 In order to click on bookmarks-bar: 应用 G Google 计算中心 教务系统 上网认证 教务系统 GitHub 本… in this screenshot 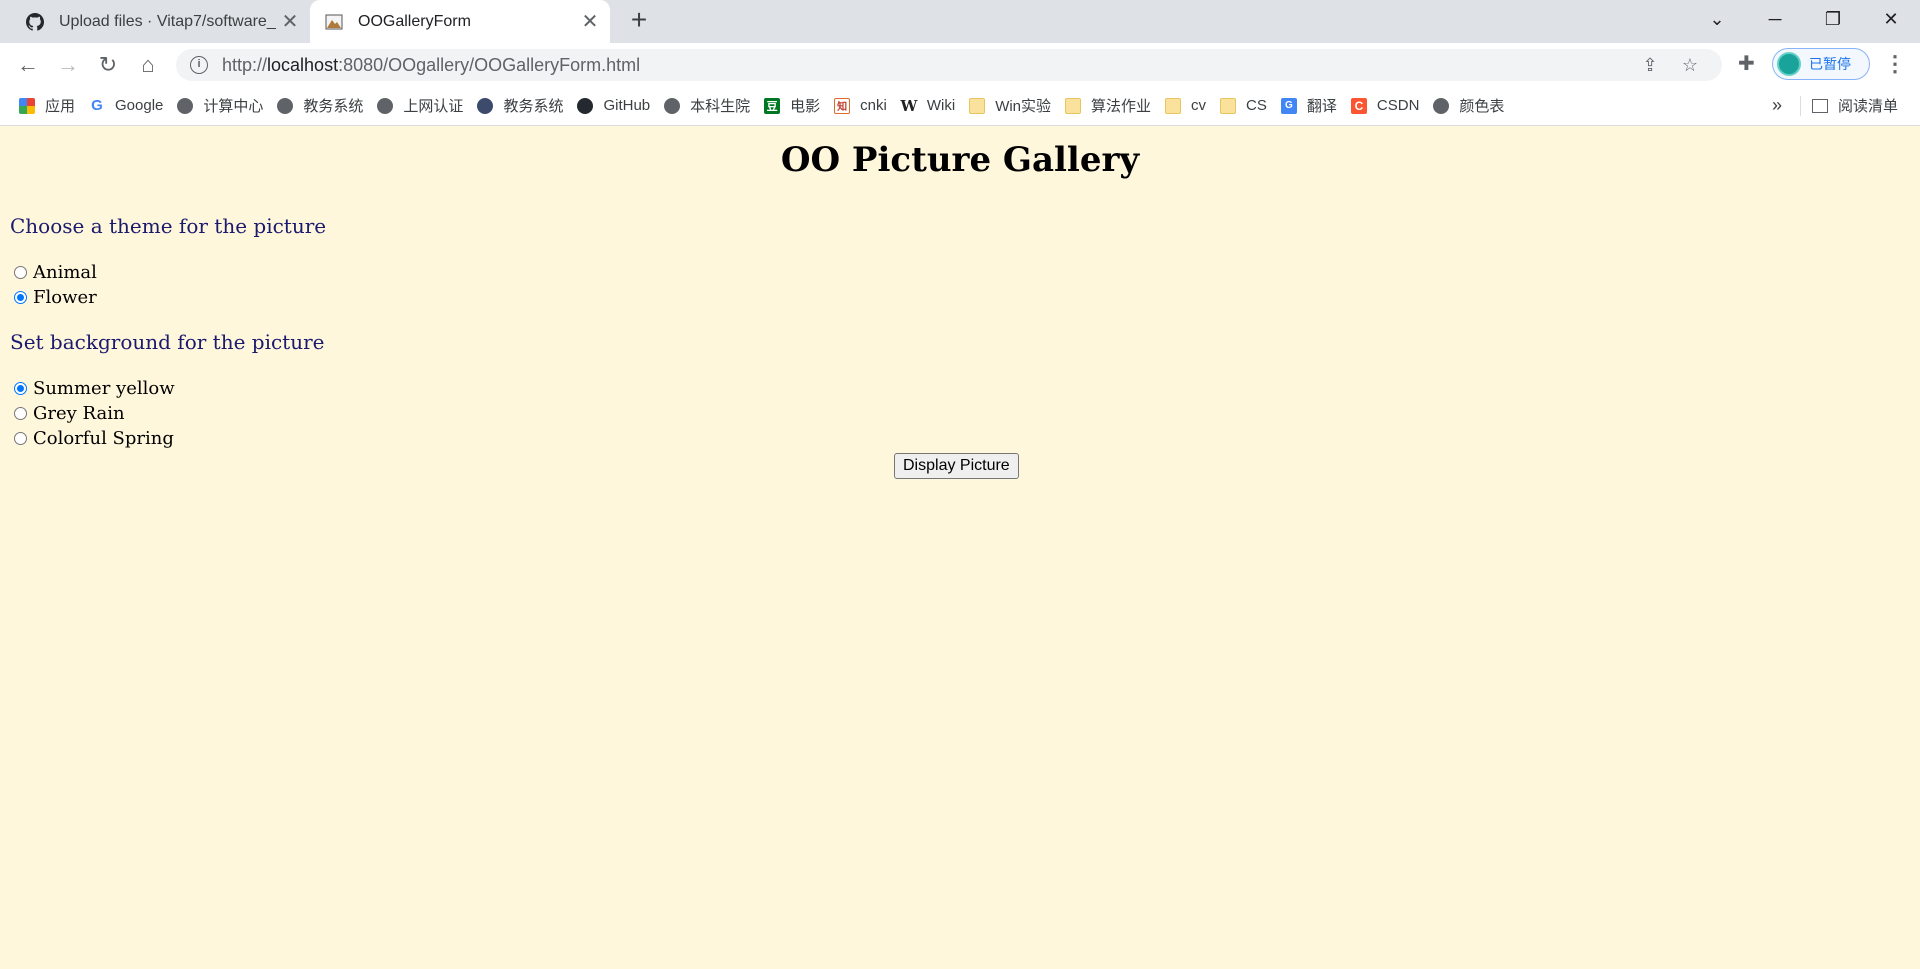, I will do `click(960, 106)`.